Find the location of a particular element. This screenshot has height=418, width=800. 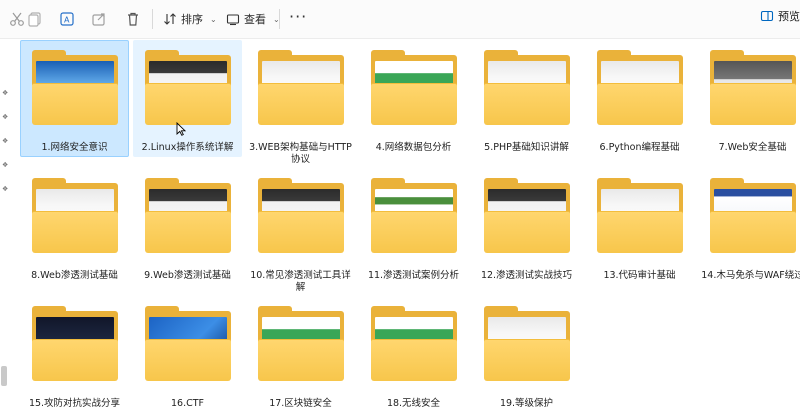

sort-label: 排序 is located at coordinates (192, 19).